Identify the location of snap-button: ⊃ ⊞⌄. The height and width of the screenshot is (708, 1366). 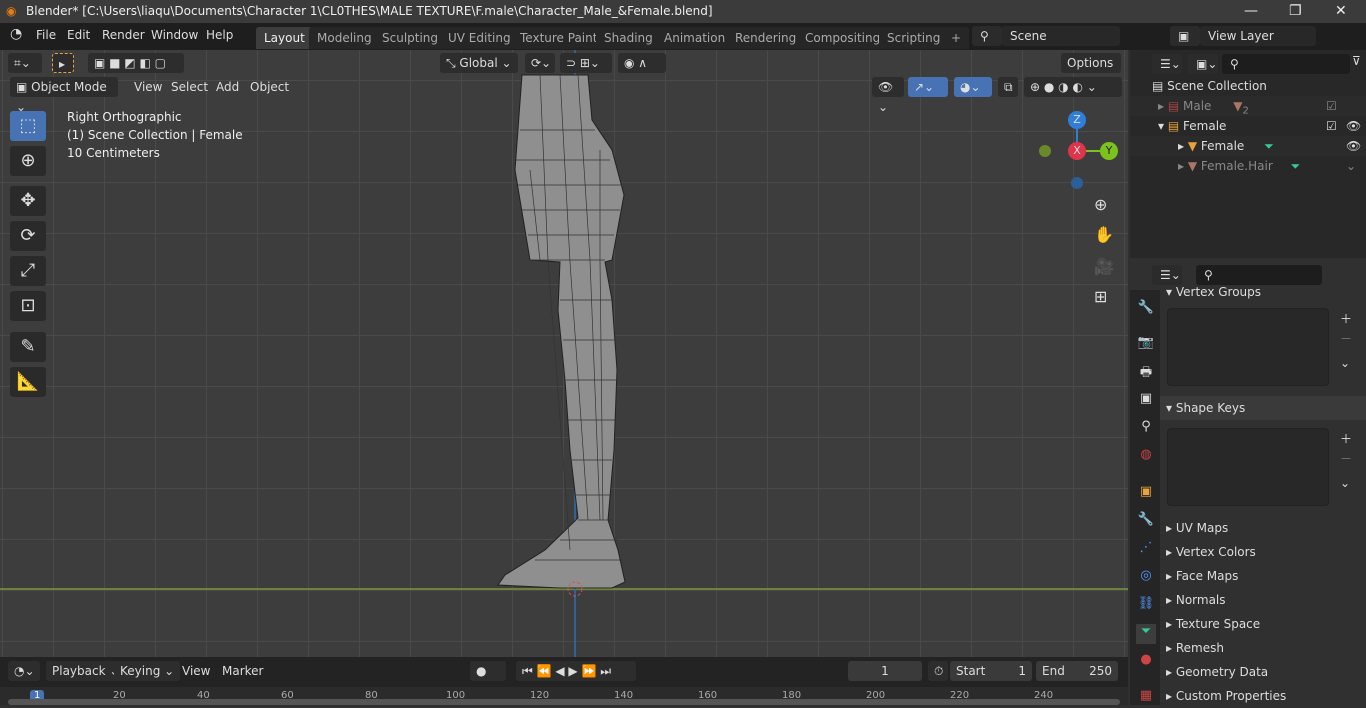
(586, 63).